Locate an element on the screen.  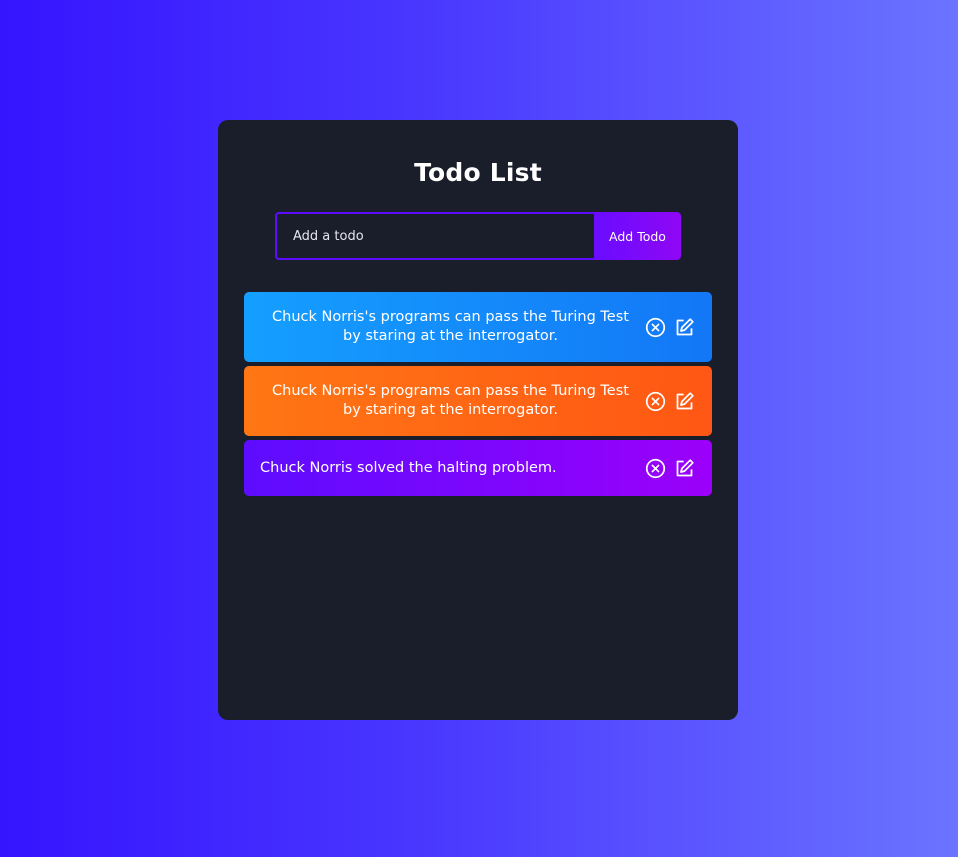
todo-item: Chuck Norris solved the halting problem. is located at coordinates (478, 468).